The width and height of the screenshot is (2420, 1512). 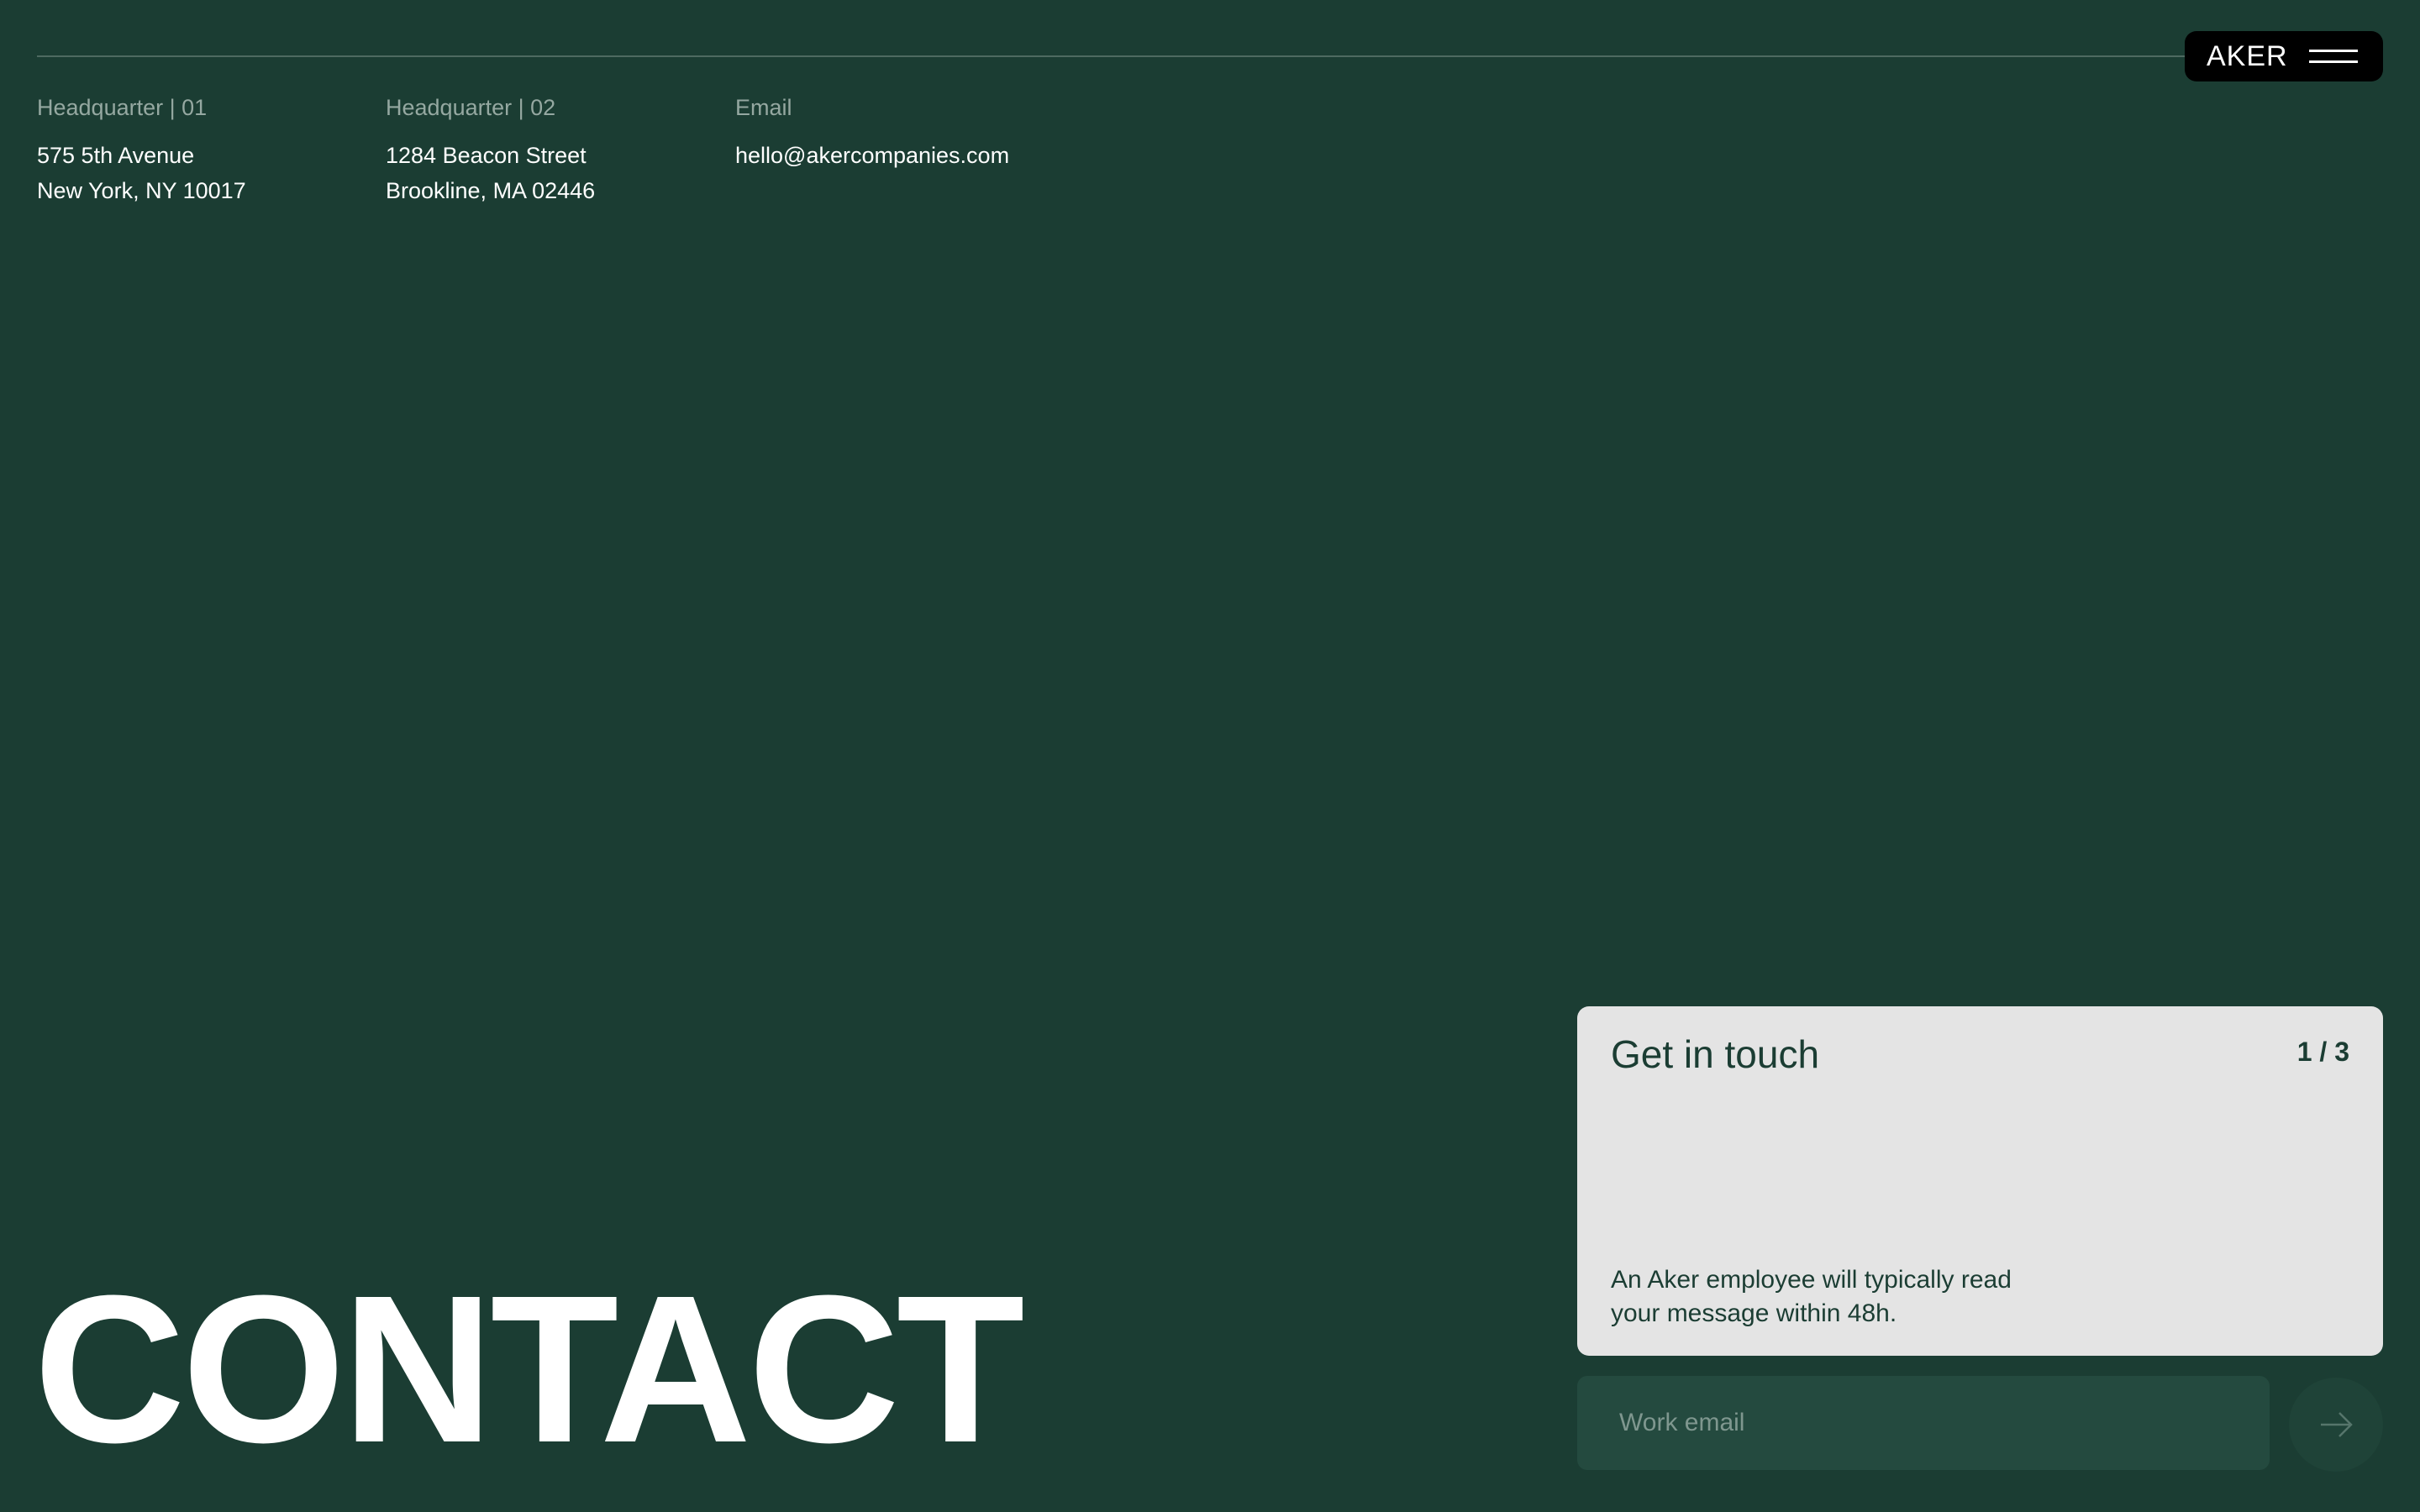 I want to click on work-email-input, so click(x=1923, y=1423).